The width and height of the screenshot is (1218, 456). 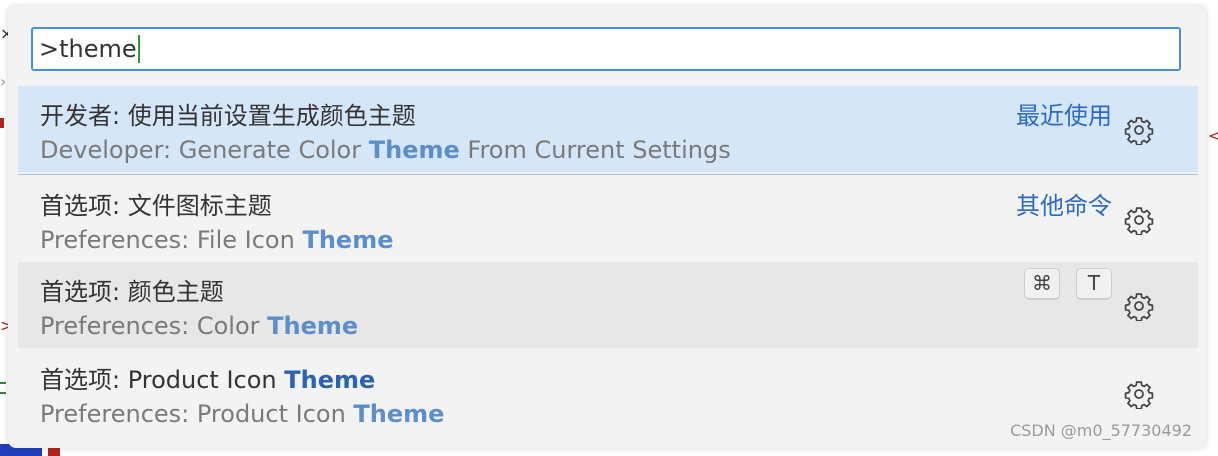 What do you see at coordinates (156, 206) in the screenshot?
I see `command-label: 首选项: 文件图标主题` at bounding box center [156, 206].